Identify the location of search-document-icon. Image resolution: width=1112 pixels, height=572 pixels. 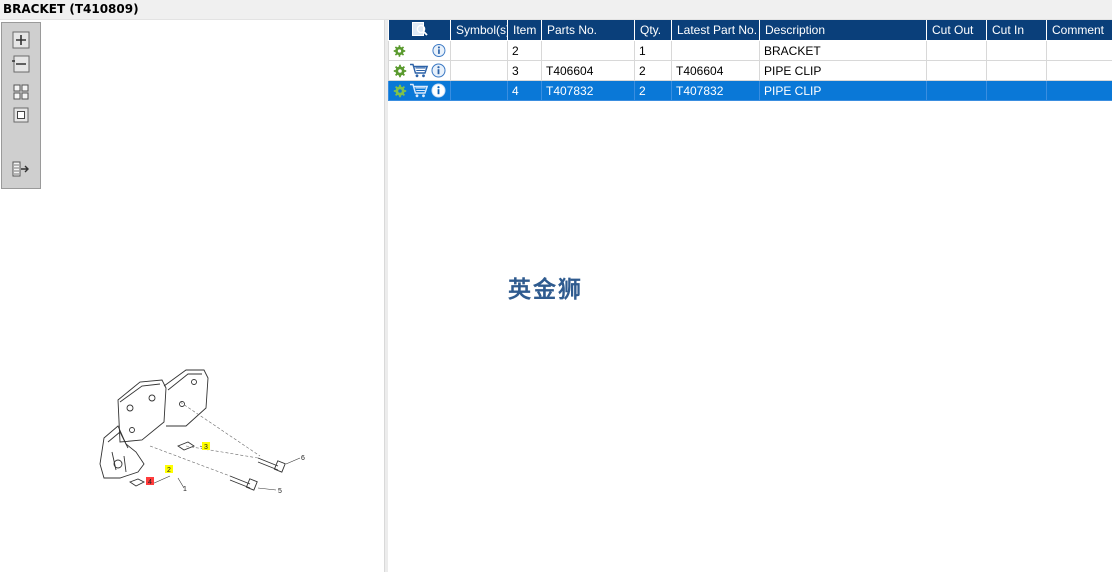
(419, 28).